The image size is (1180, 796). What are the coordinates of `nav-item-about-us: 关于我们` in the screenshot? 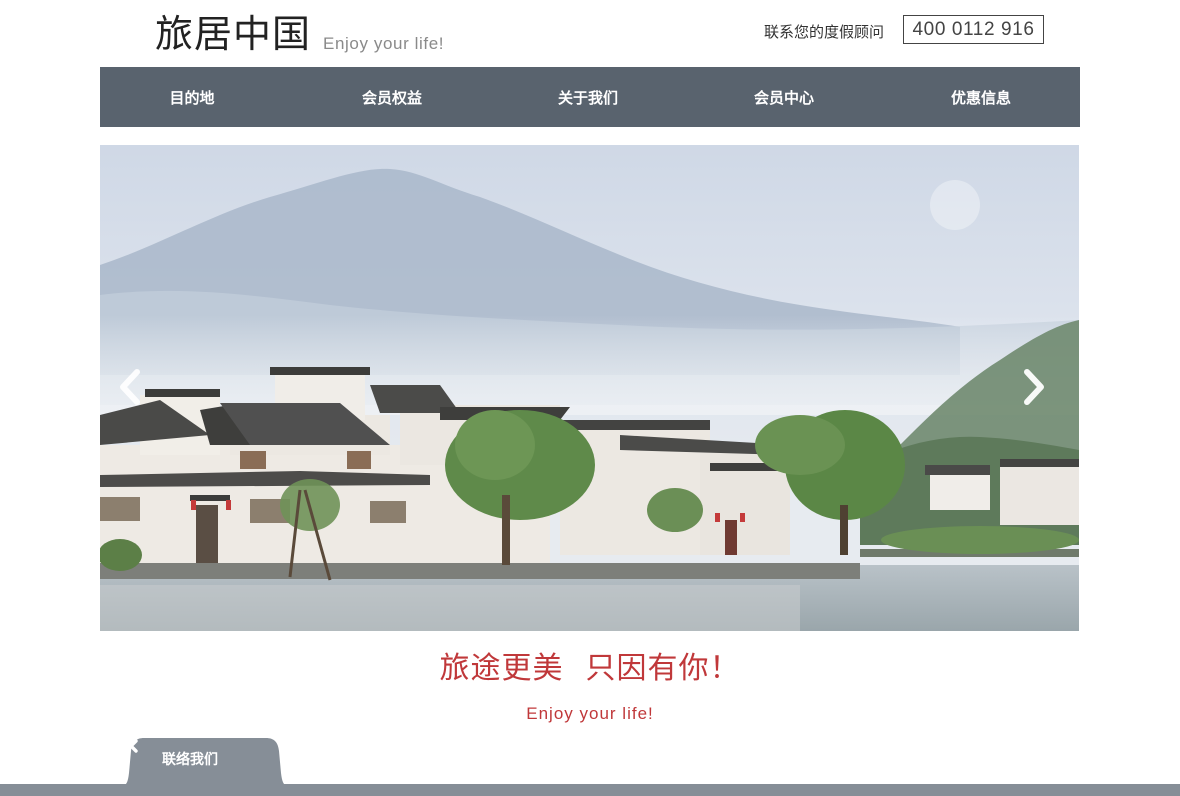 It's located at (588, 97).